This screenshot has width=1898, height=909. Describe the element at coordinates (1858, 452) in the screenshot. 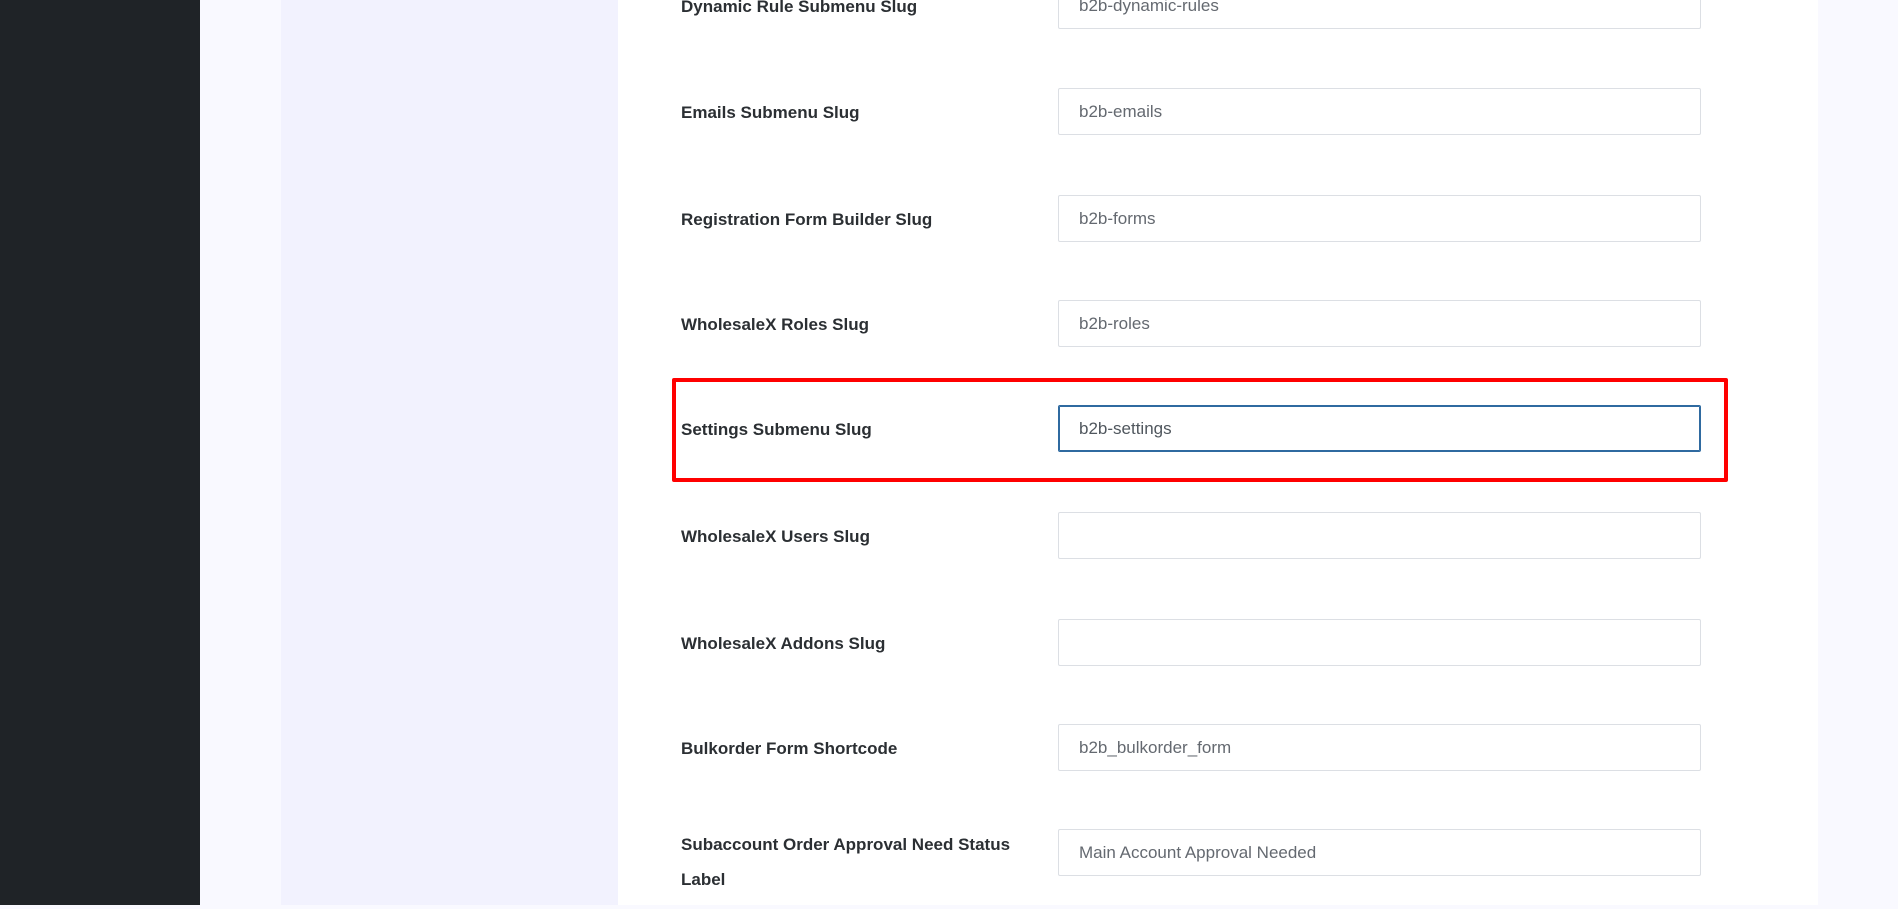

I see `right-gutter` at that location.